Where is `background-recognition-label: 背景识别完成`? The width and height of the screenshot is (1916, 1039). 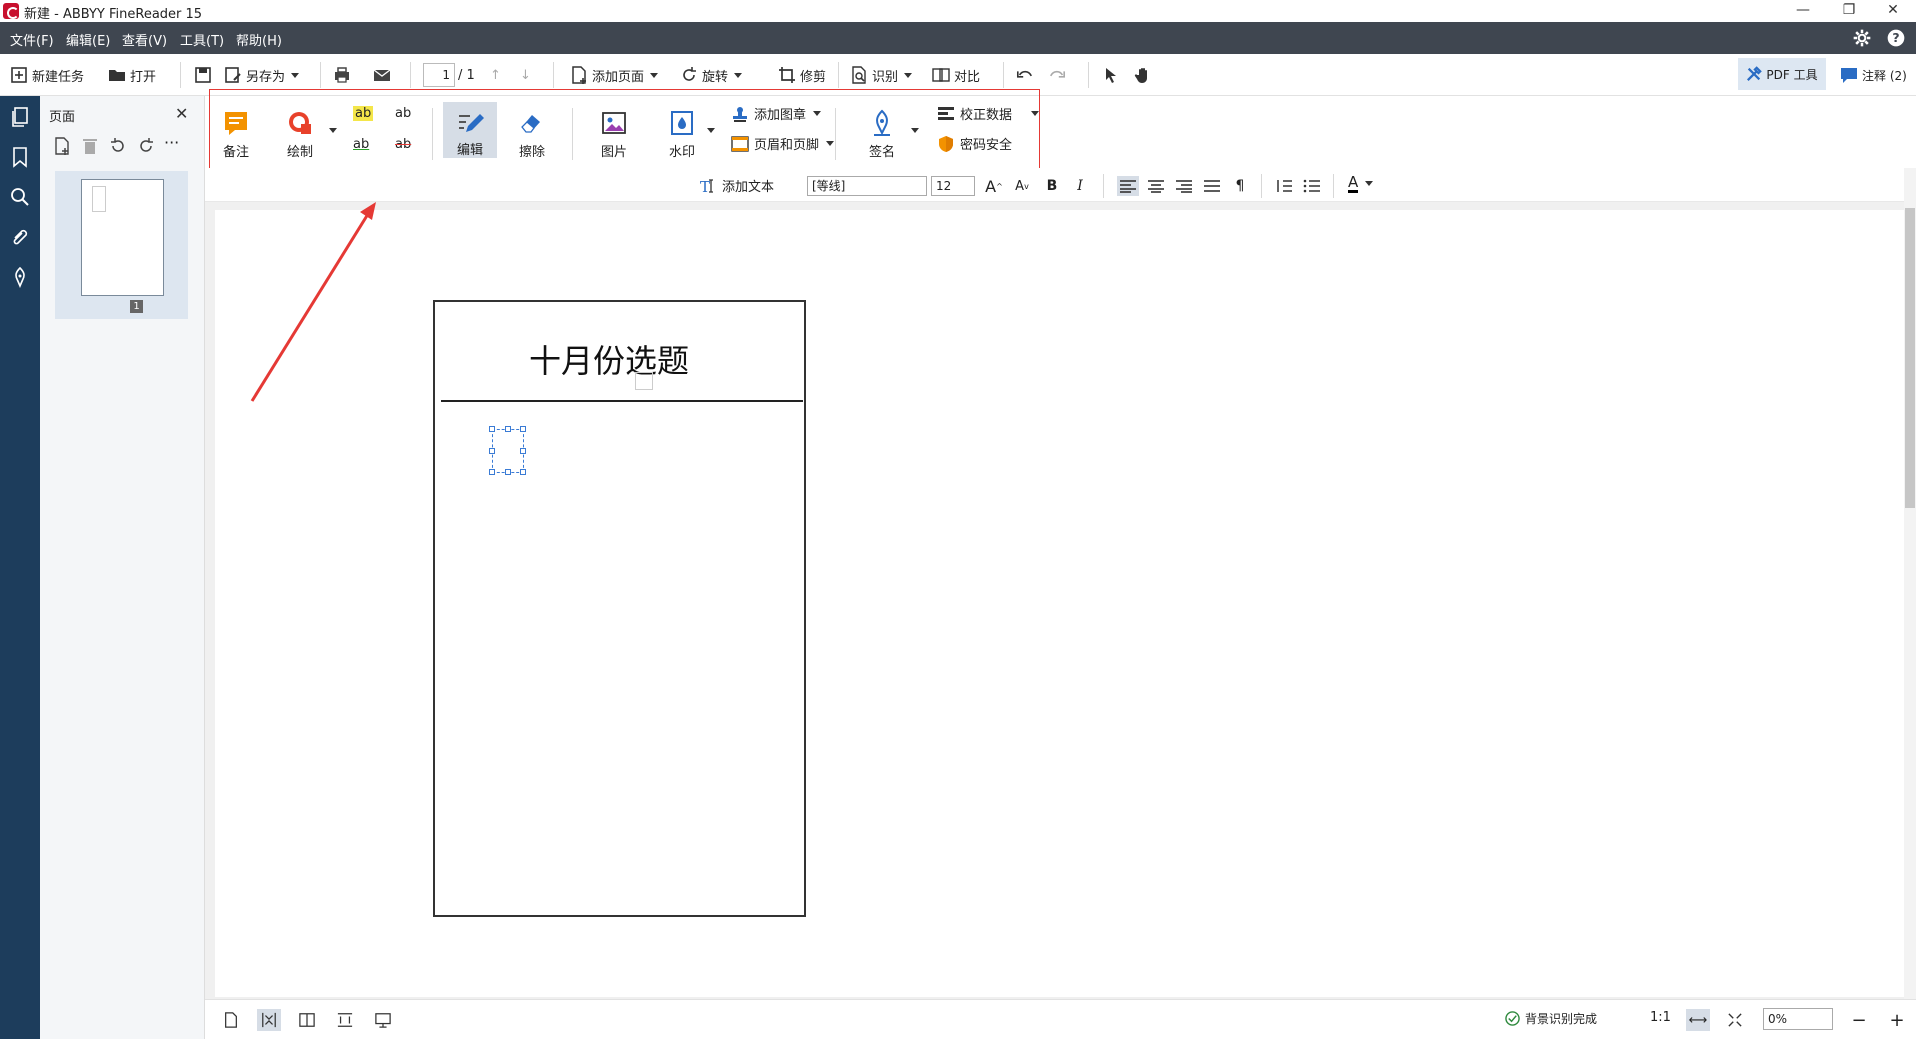
background-recognition-label: 背景识别完成 is located at coordinates (1561, 1019).